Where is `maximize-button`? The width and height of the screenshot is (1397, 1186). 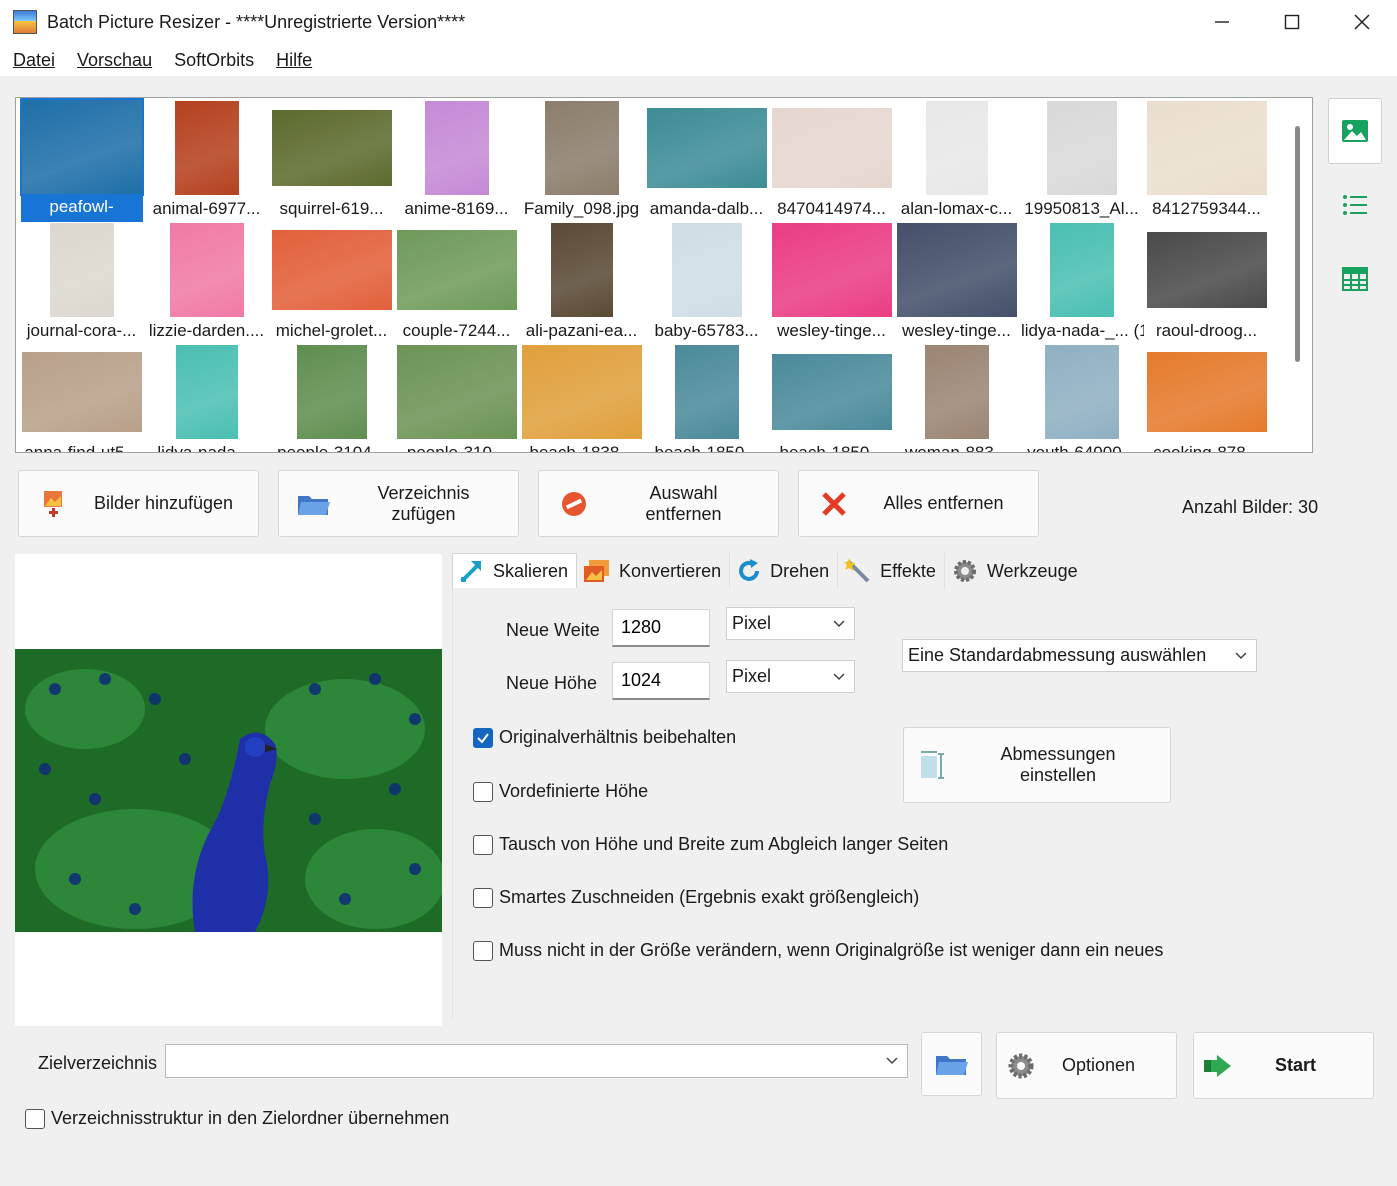 maximize-button is located at coordinates (1292, 22).